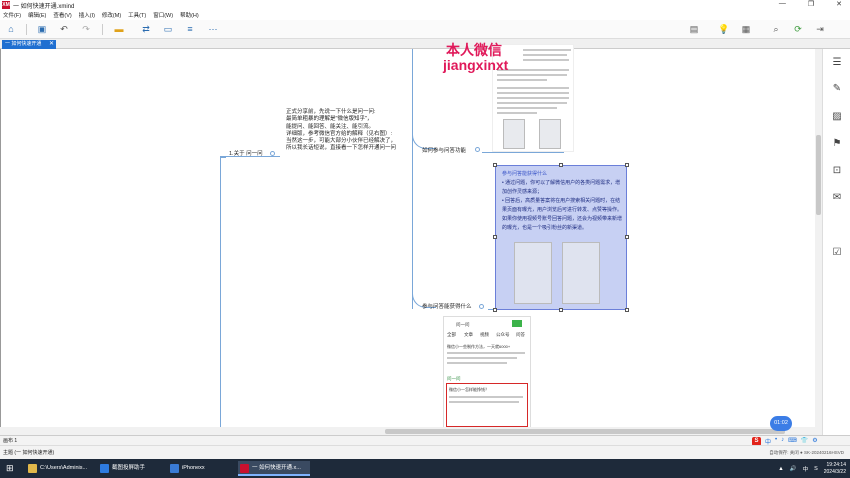 The image size is (850, 478). I want to click on horizontal-scroll-thumb, so click(585, 431).